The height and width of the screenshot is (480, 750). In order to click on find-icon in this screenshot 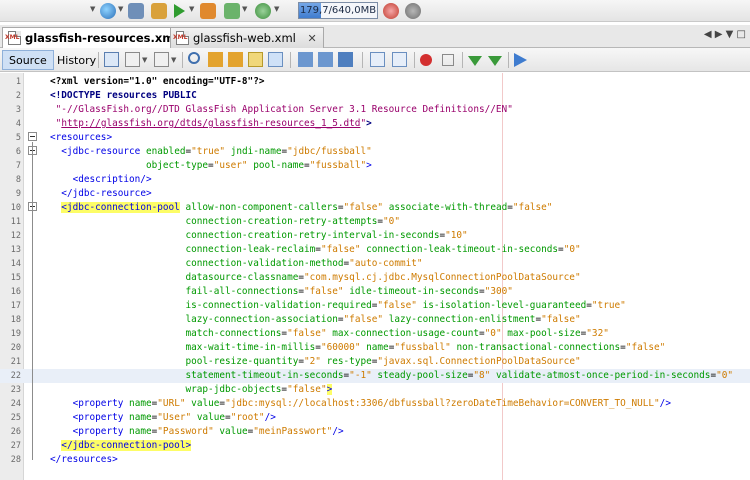, I will do `click(194, 58)`.